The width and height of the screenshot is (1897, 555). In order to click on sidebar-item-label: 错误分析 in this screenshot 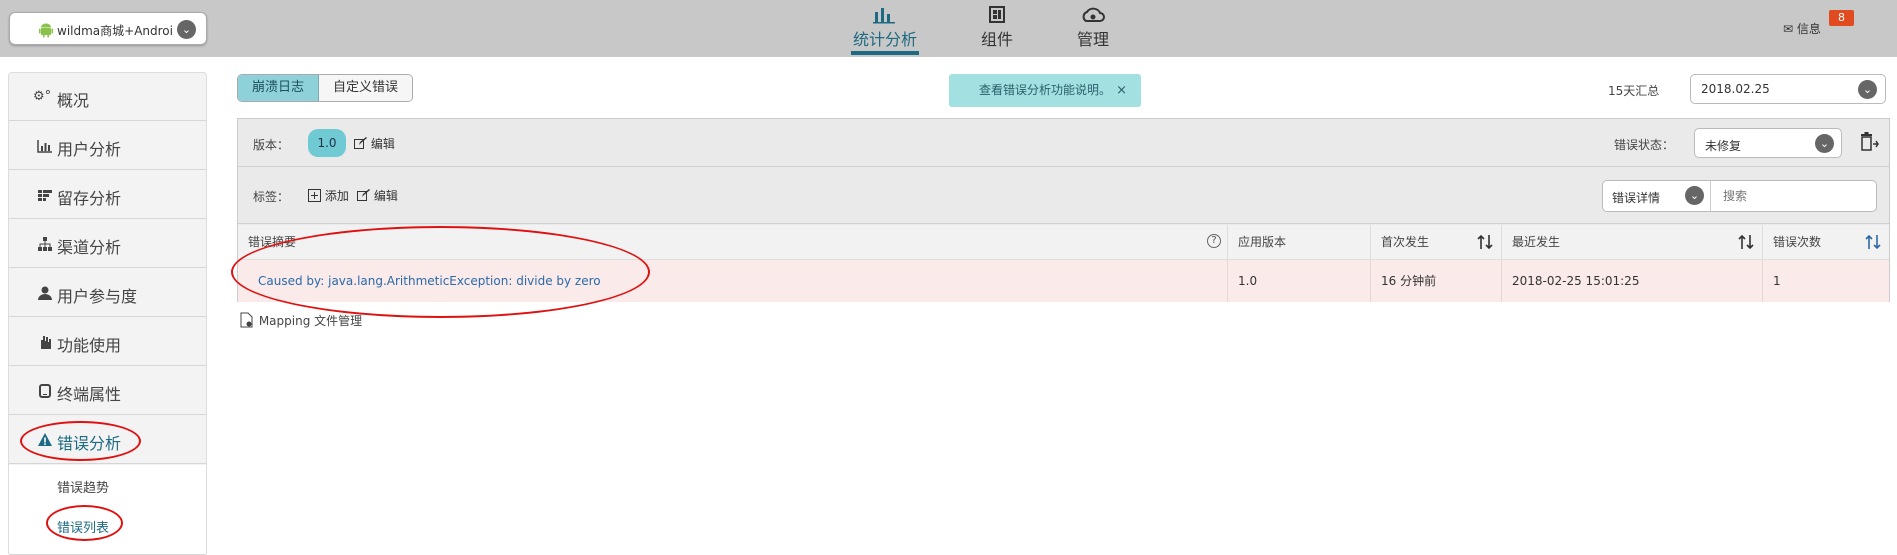, I will do `click(89, 443)`.